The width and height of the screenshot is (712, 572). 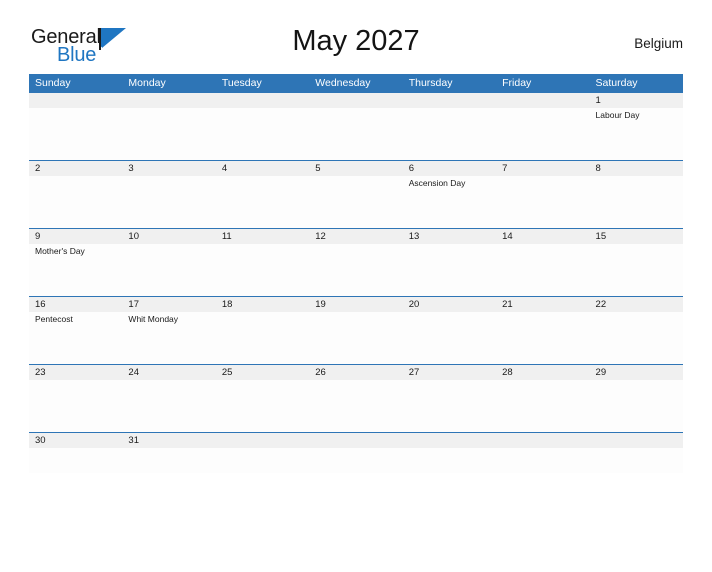 I want to click on day-cell-7: 7, so click(x=543, y=194).